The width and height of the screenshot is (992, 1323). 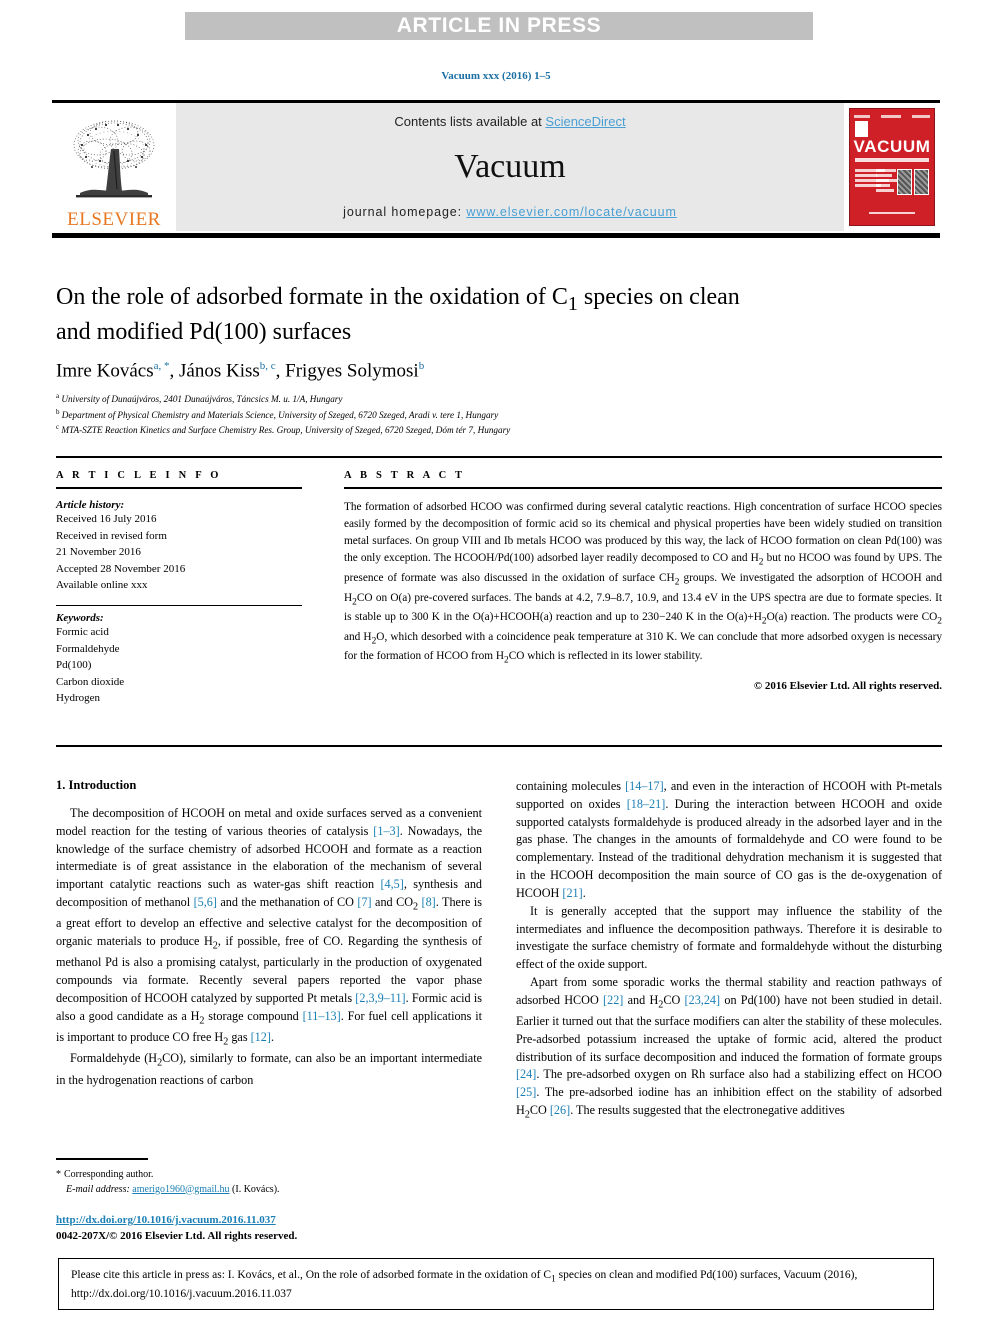 What do you see at coordinates (703, 1000) in the screenshot?
I see `citation-reference: [23,24]` at bounding box center [703, 1000].